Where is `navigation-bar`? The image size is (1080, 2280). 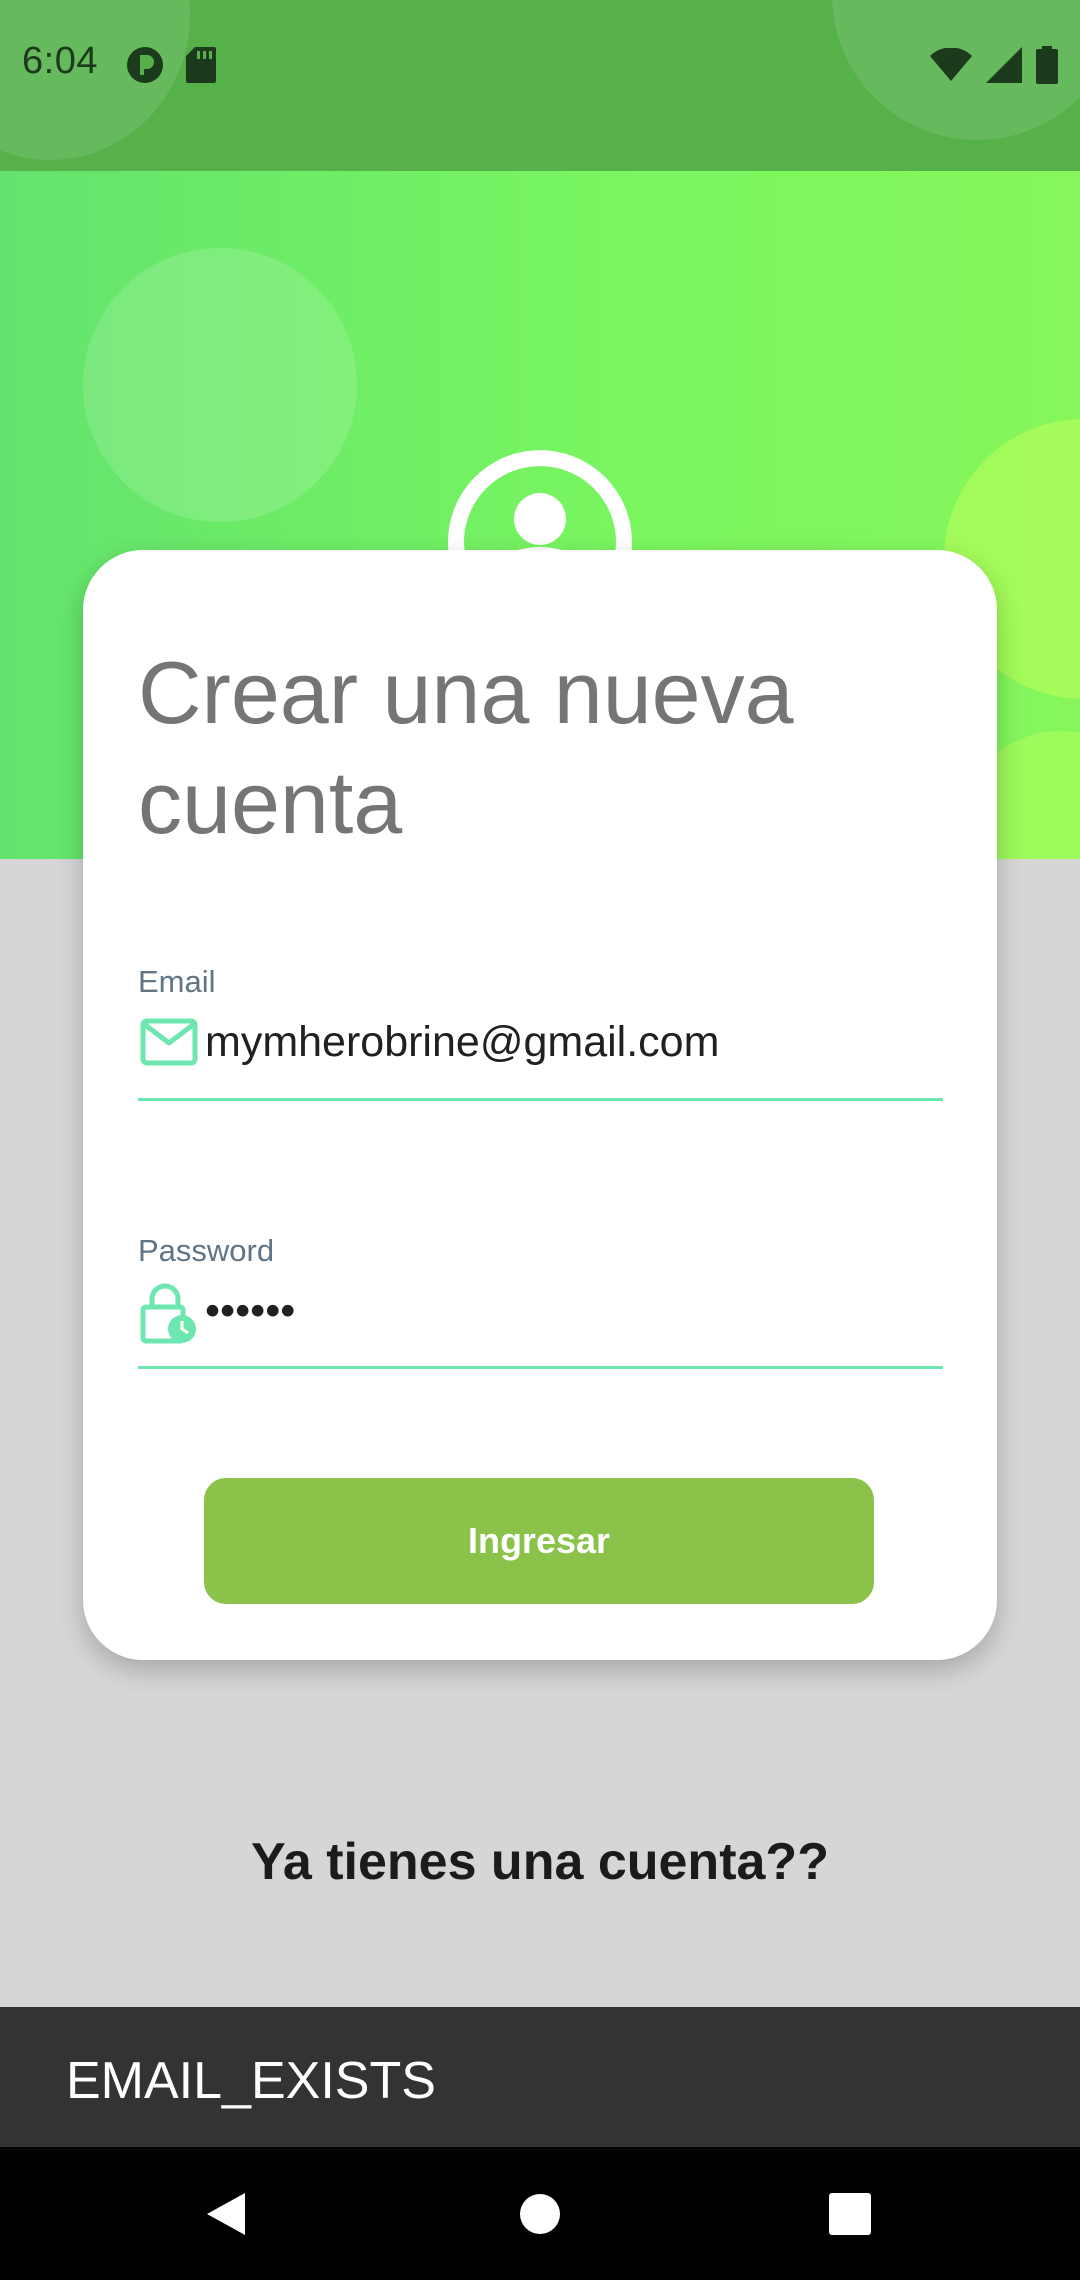 navigation-bar is located at coordinates (540, 2213).